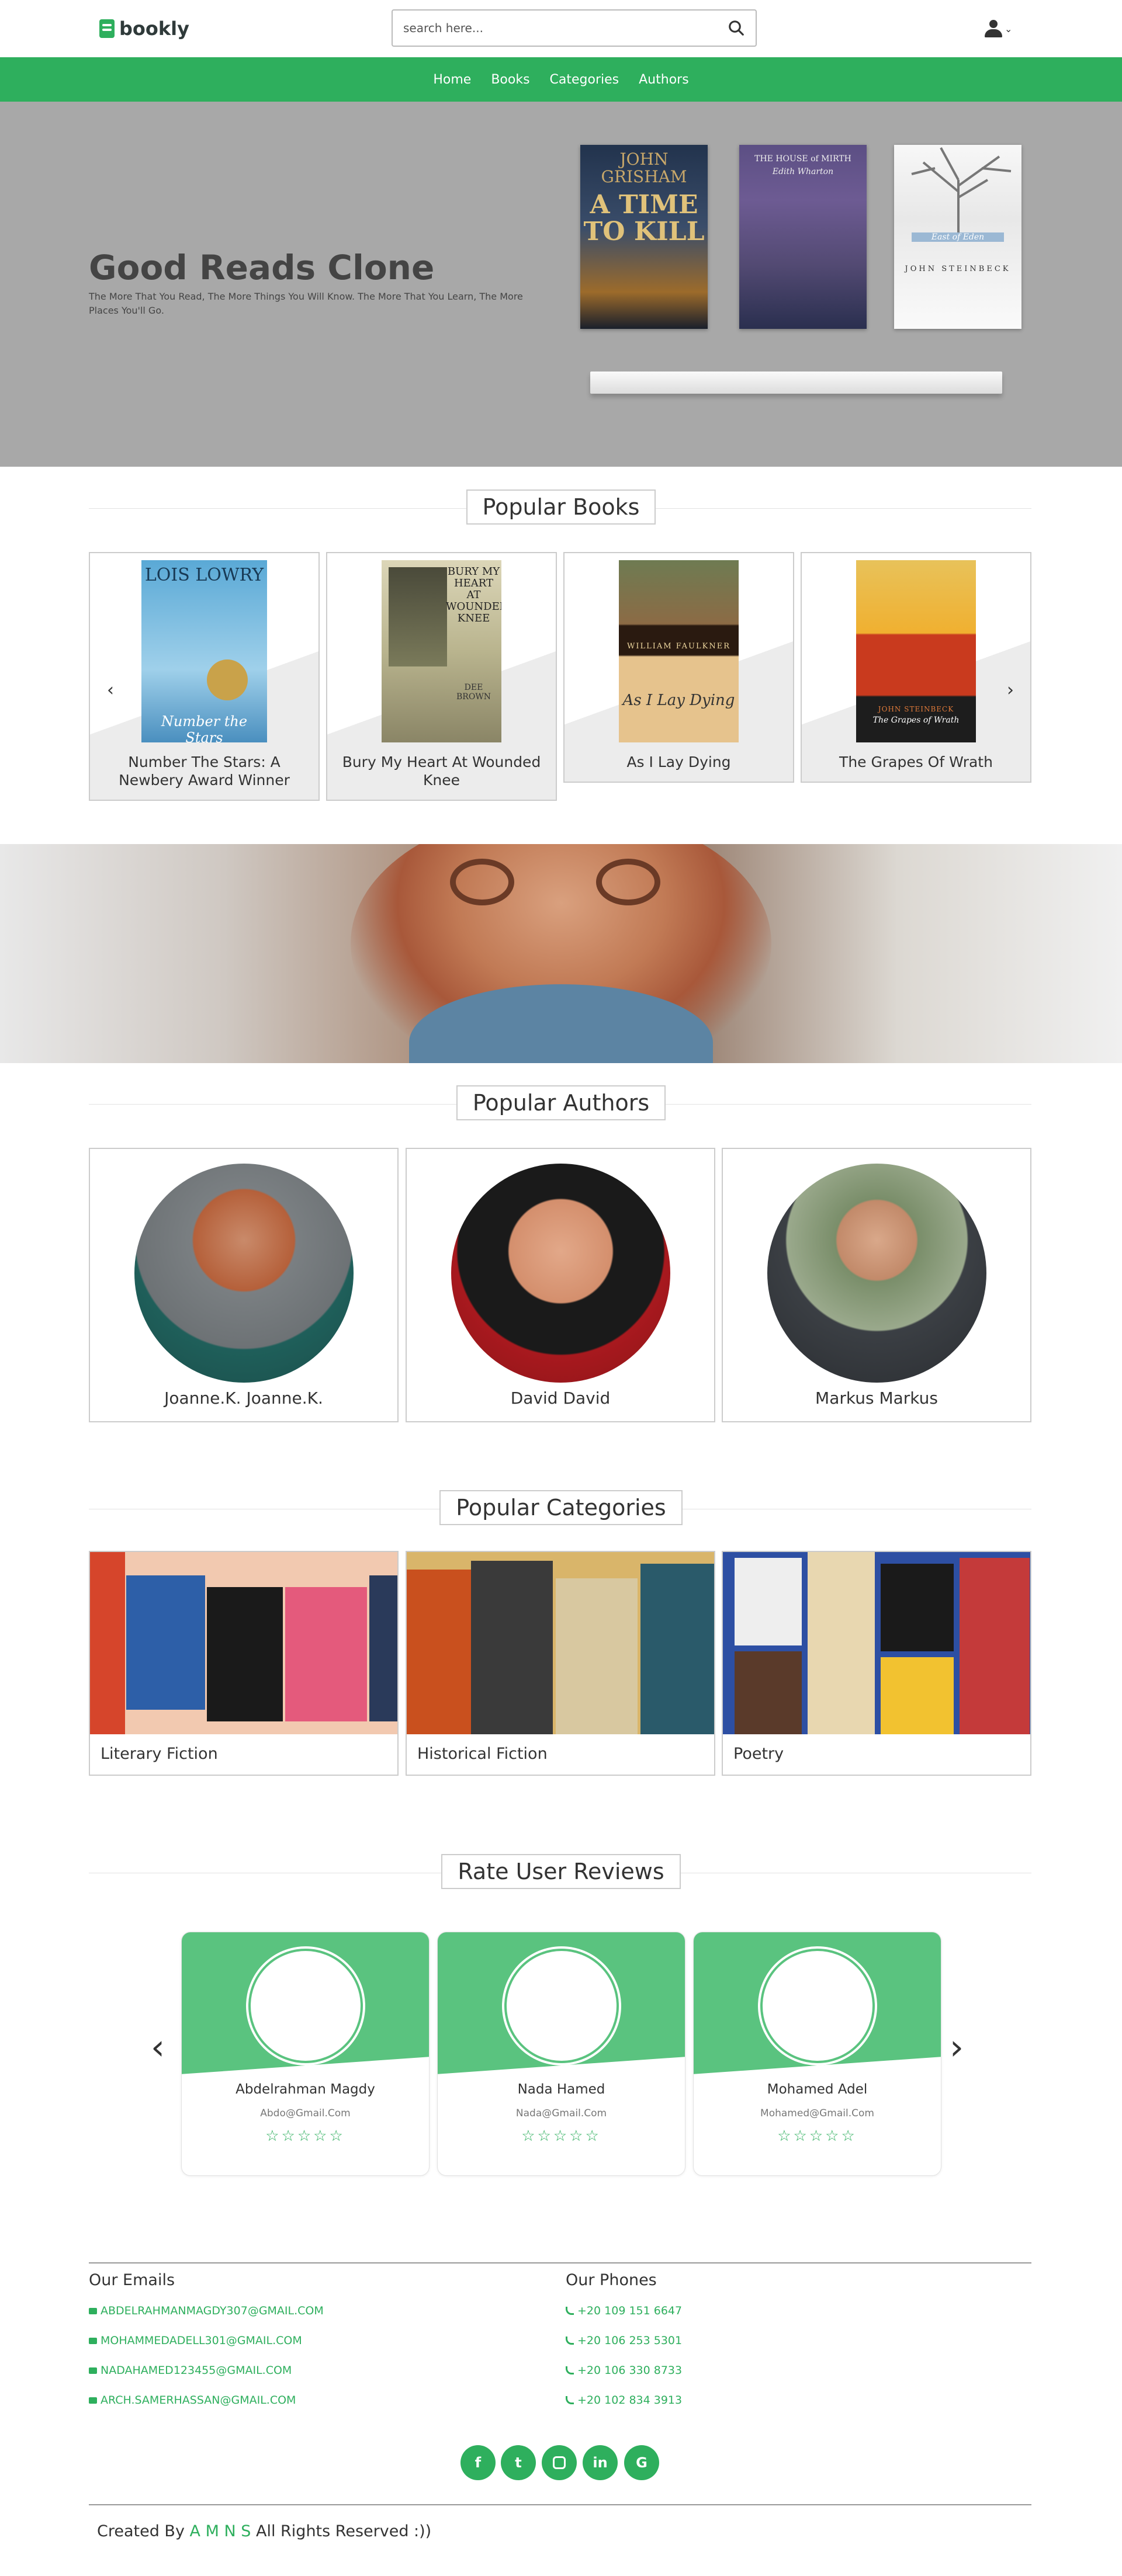 The image size is (1122, 2576). I want to click on email-text: ABDELRAHMANMAGDY307@GMAIL.COM, so click(212, 2310).